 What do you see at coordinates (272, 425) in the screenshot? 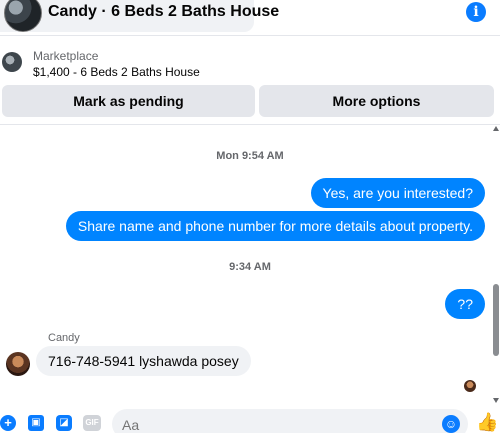
I see `message-input` at bounding box center [272, 425].